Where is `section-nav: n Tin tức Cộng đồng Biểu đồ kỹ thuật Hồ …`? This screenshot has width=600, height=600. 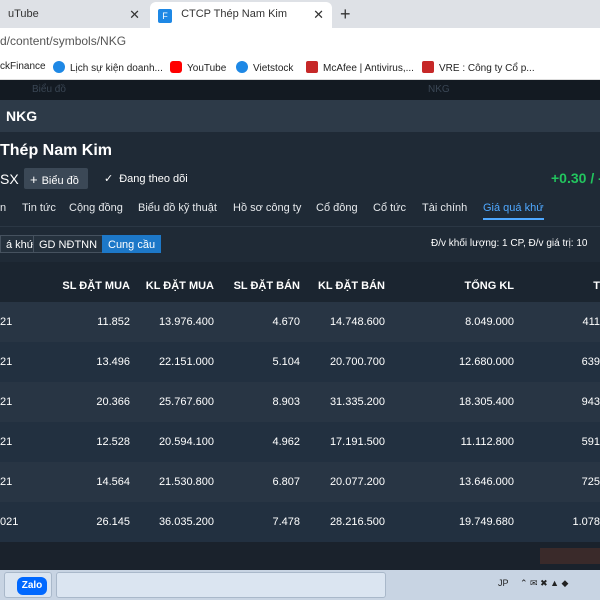
section-nav: n Tin tức Cộng đồng Biểu đồ kỹ thuật Hồ … is located at coordinates (300, 212).